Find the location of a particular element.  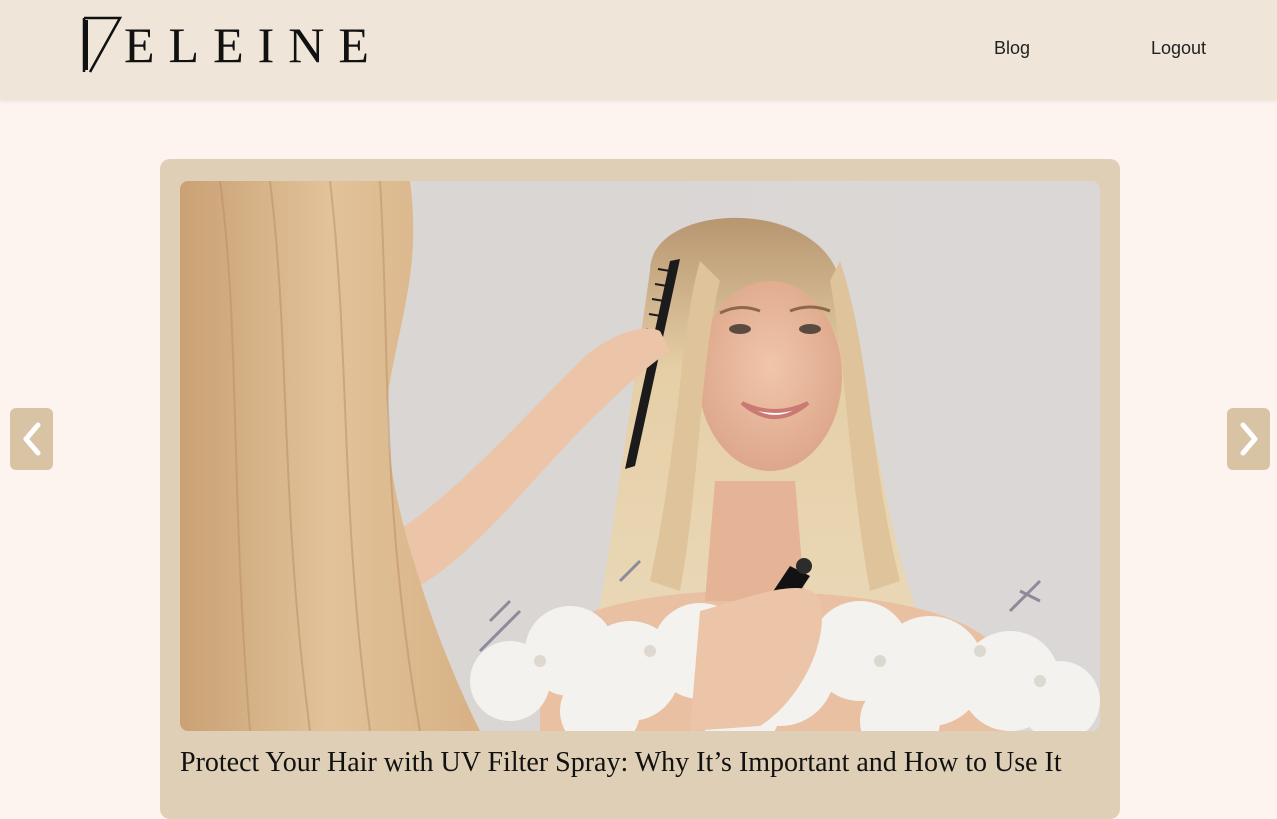

chevron-left-icon is located at coordinates (31, 439).